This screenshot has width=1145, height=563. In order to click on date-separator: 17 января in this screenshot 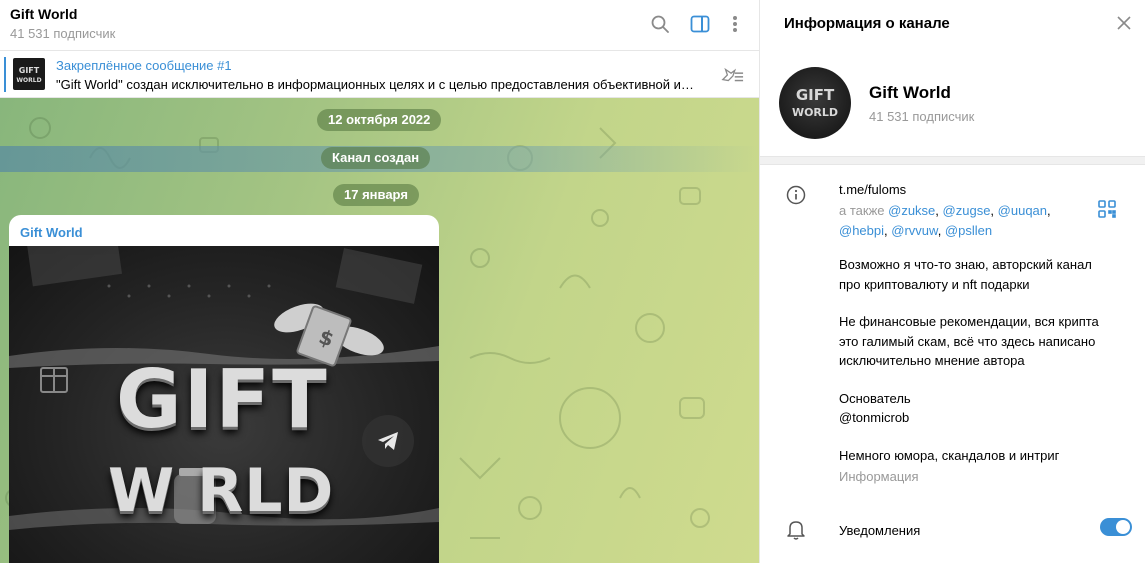, I will do `click(376, 195)`.